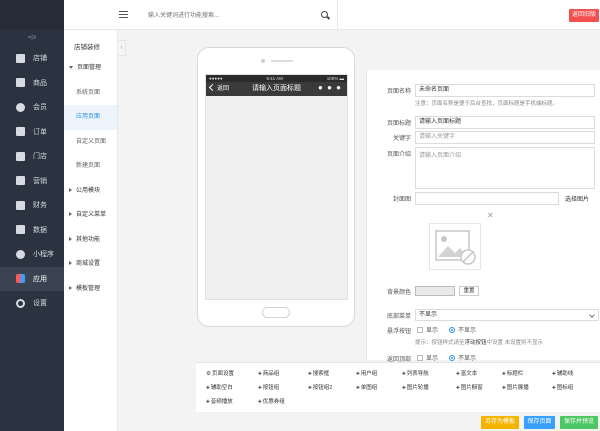 This screenshot has height=431, width=600. What do you see at coordinates (90, 142) in the screenshot?
I see `submenu-item-custom-pages: 自定义页面` at bounding box center [90, 142].